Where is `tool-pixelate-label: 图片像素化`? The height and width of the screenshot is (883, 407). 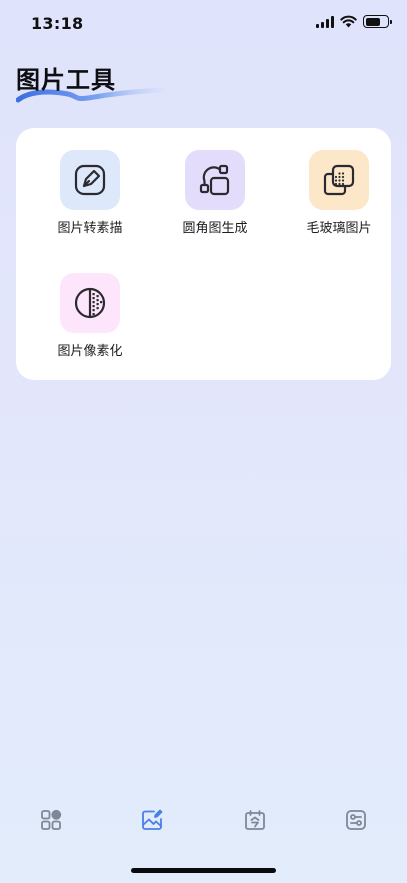 tool-pixelate-label: 图片像素化 is located at coordinates (90, 351).